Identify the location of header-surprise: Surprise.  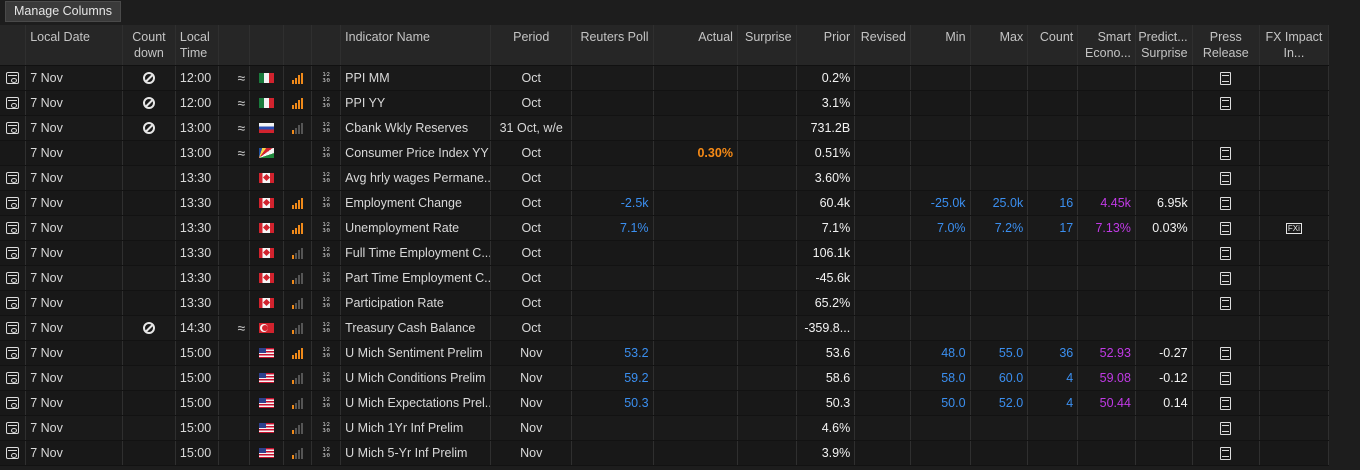
(767, 45).